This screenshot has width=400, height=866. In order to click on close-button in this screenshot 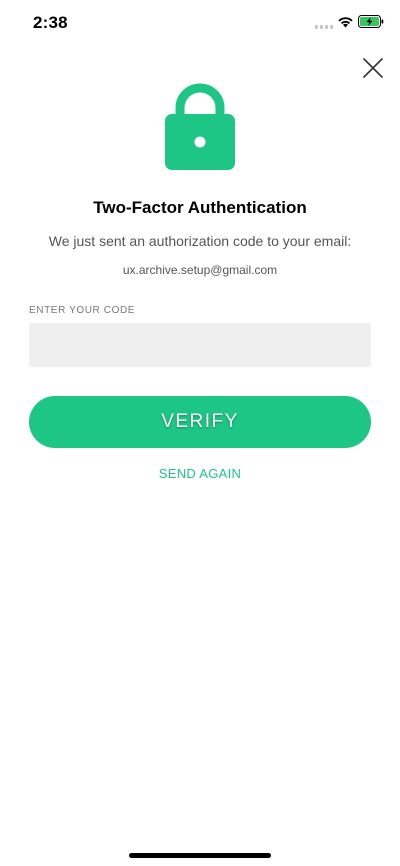, I will do `click(373, 68)`.